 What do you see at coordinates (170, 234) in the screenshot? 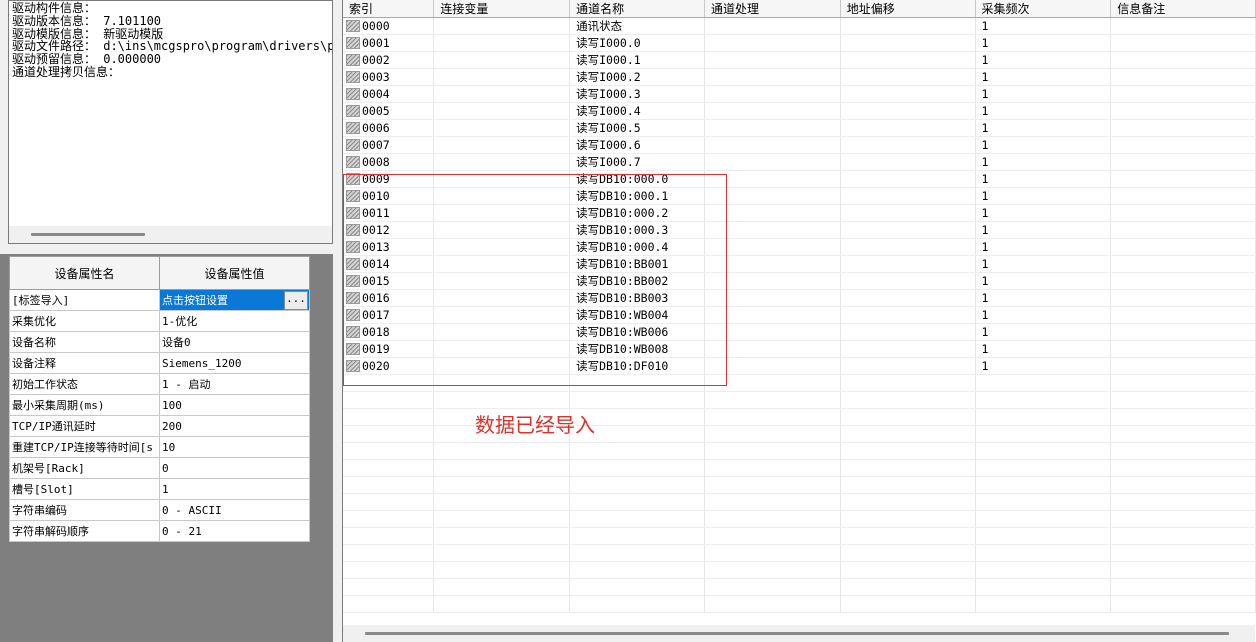
I see `info-horizontal-scrollbar` at bounding box center [170, 234].